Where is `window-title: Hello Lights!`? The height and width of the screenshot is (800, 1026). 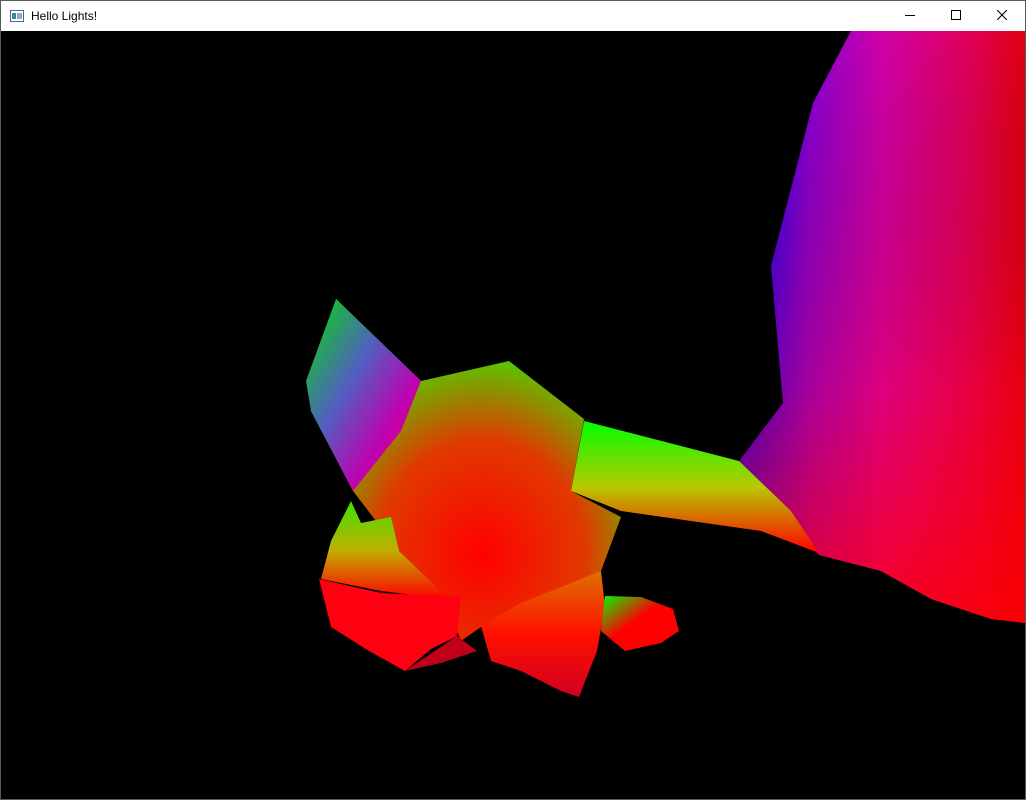
window-title: Hello Lights! is located at coordinates (64, 16).